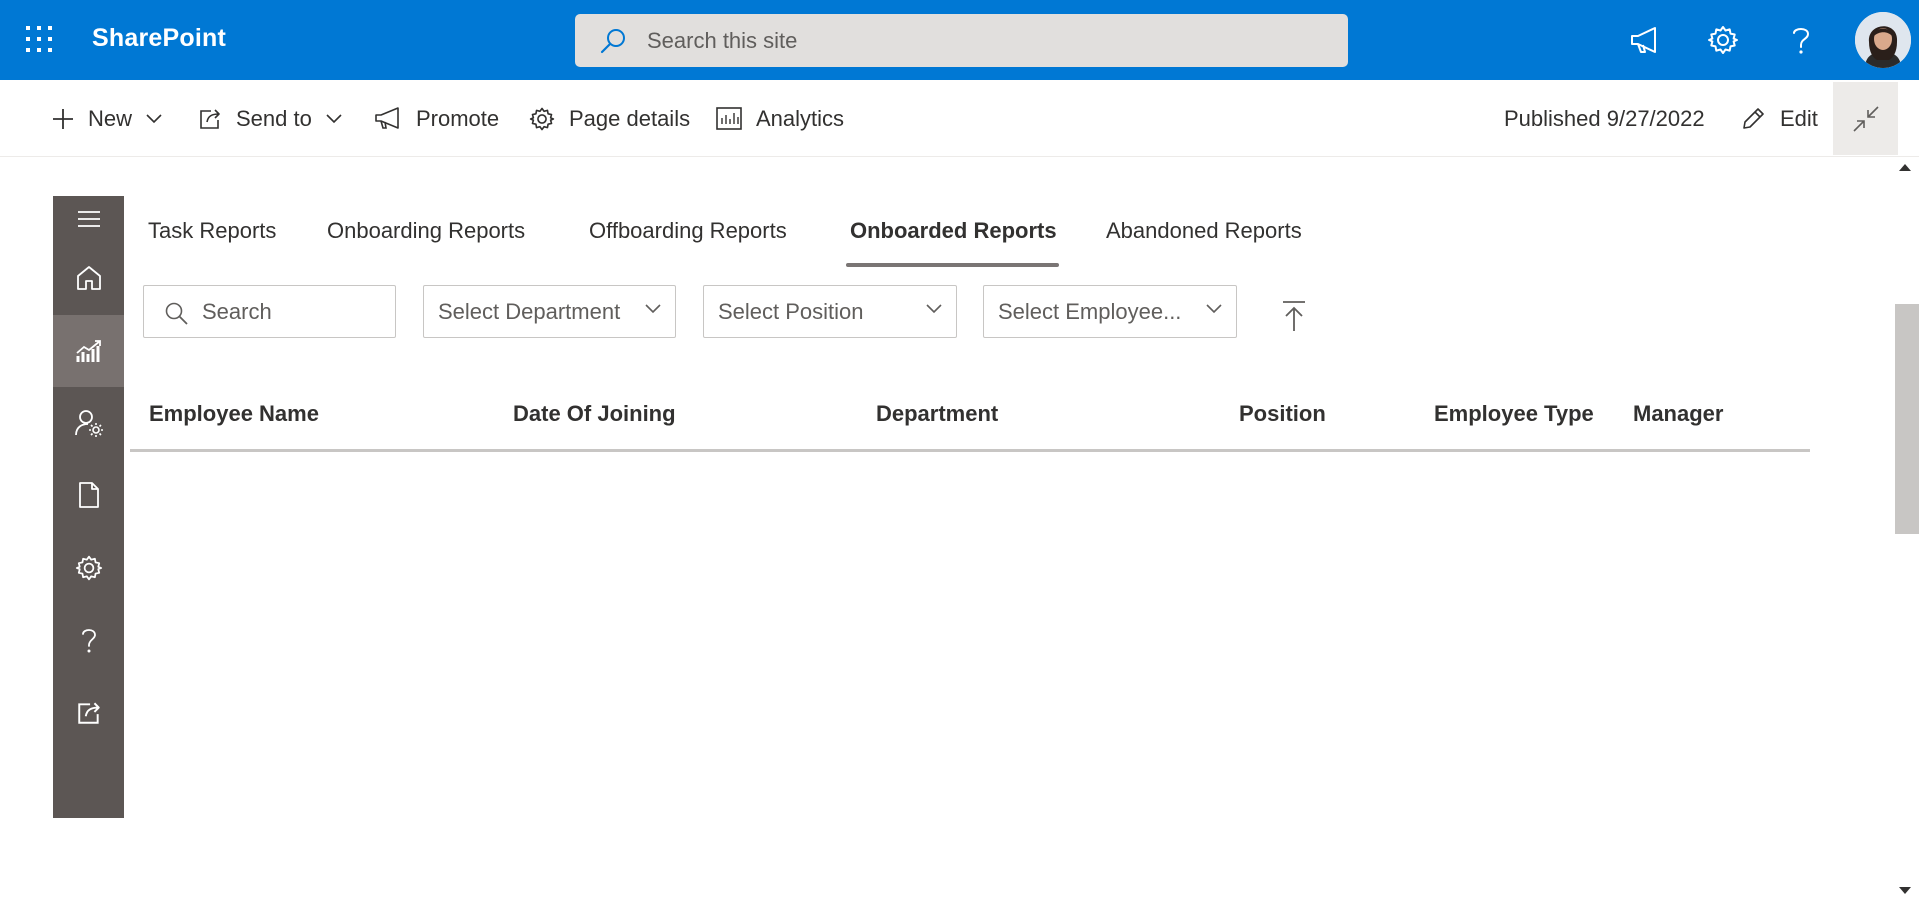  I want to click on send-to-label: Send to, so click(274, 118).